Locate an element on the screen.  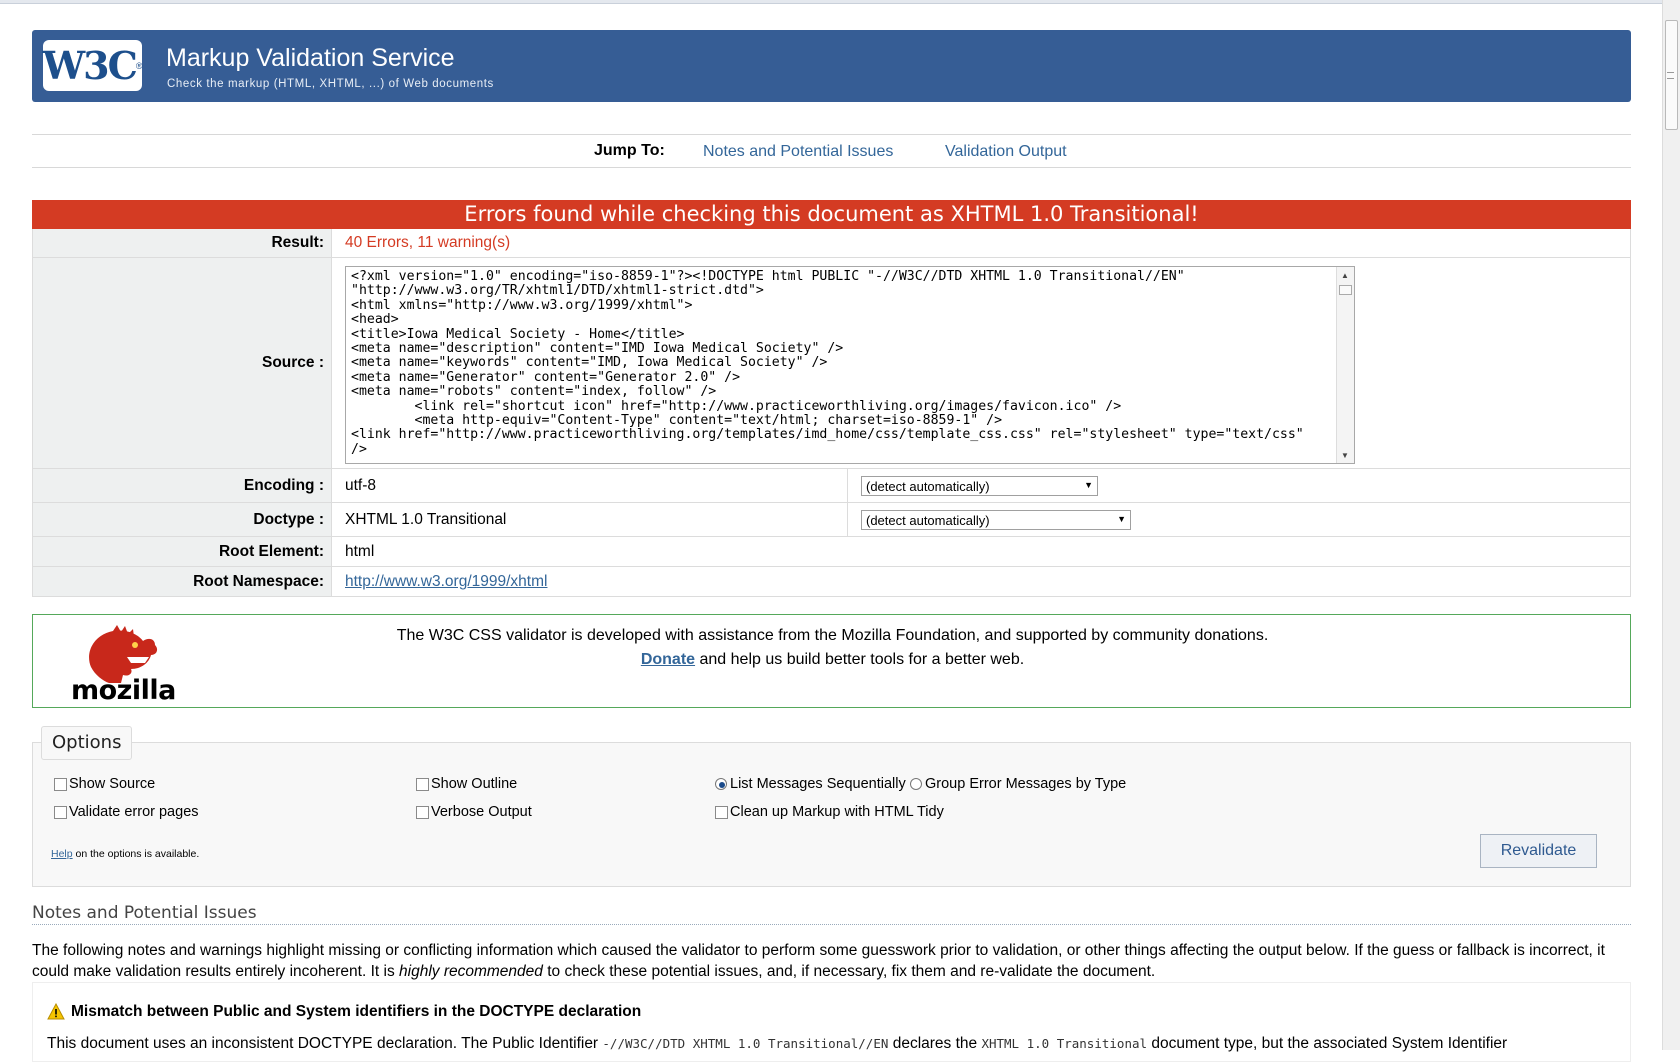
notes-emphasis: highly recommended is located at coordinates (471, 971).